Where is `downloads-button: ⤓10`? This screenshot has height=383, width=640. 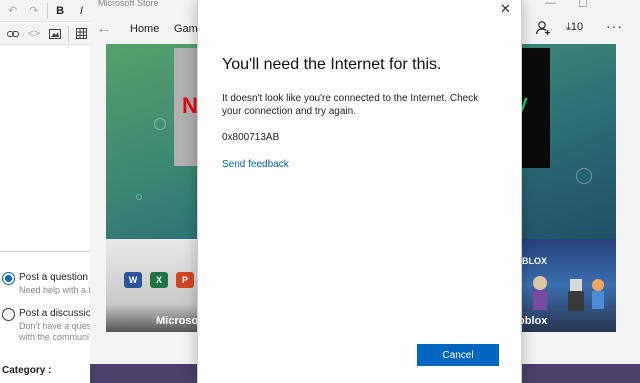
downloads-button: ⤓10 is located at coordinates (574, 27).